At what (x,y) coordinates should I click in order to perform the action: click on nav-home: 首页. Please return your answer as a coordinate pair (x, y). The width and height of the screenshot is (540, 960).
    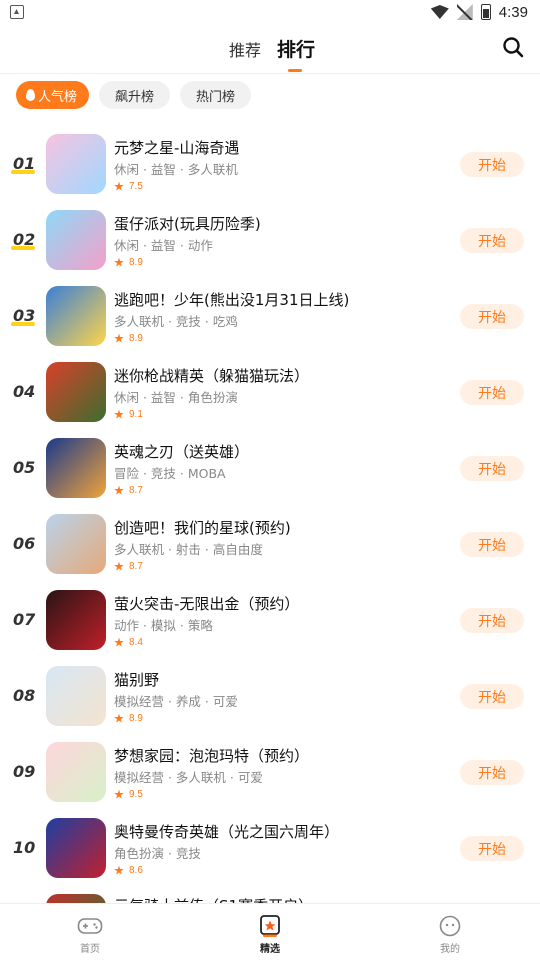
    Looking at the image, I should click on (90, 932).